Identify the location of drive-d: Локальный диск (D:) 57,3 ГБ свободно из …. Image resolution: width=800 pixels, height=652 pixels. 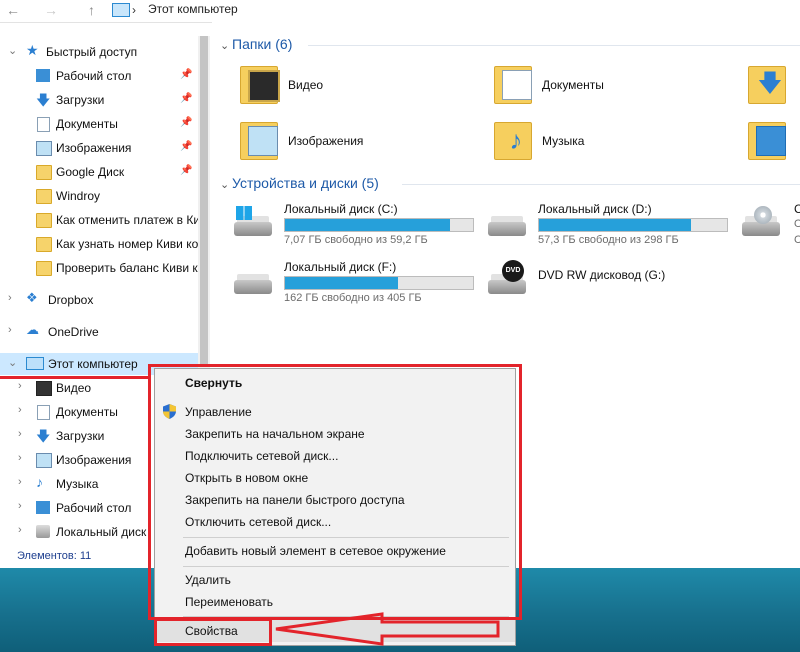
(610, 225).